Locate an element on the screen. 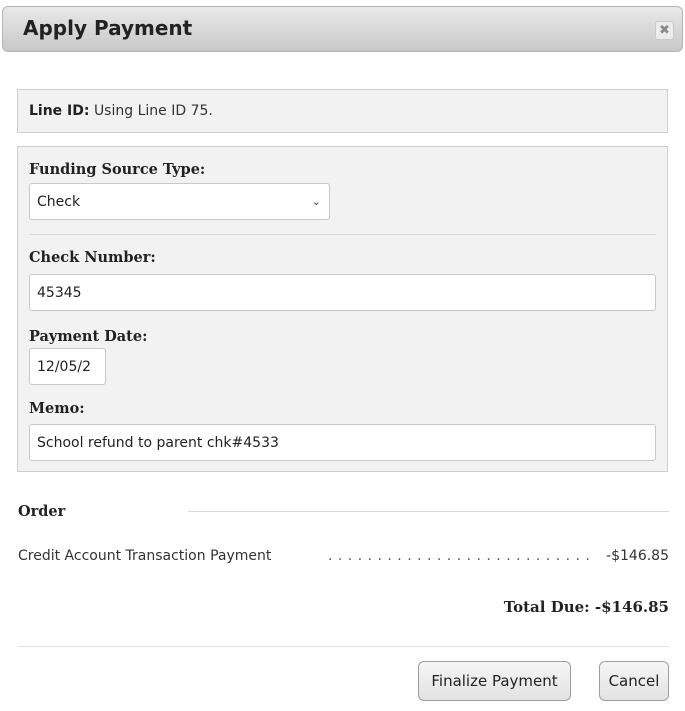 This screenshot has width=685, height=711. order-heading: Order is located at coordinates (42, 511).